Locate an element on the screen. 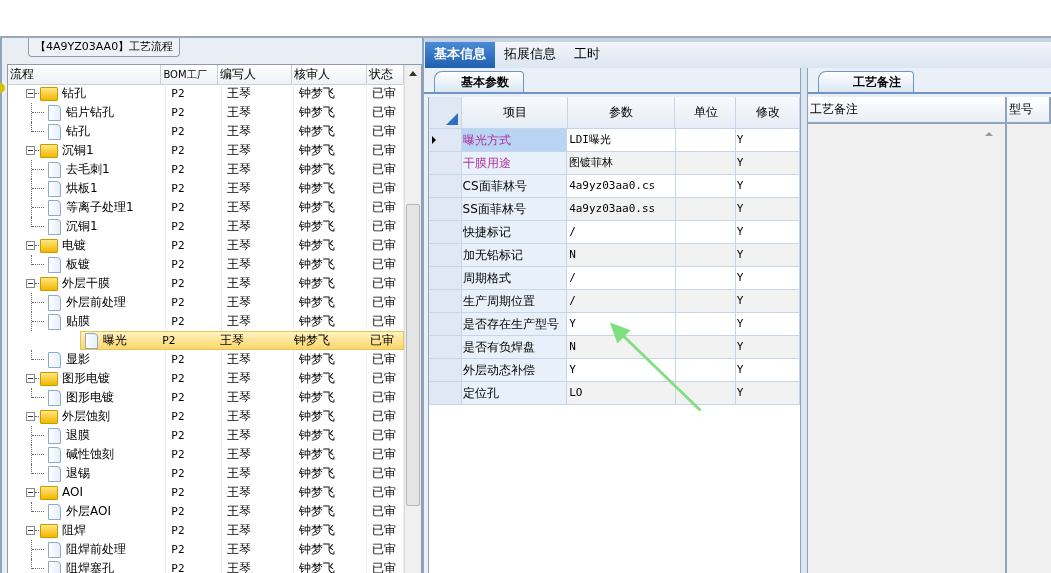 This screenshot has width=1051, height=573. table-cell: 生产周期位置 is located at coordinates (514, 301).